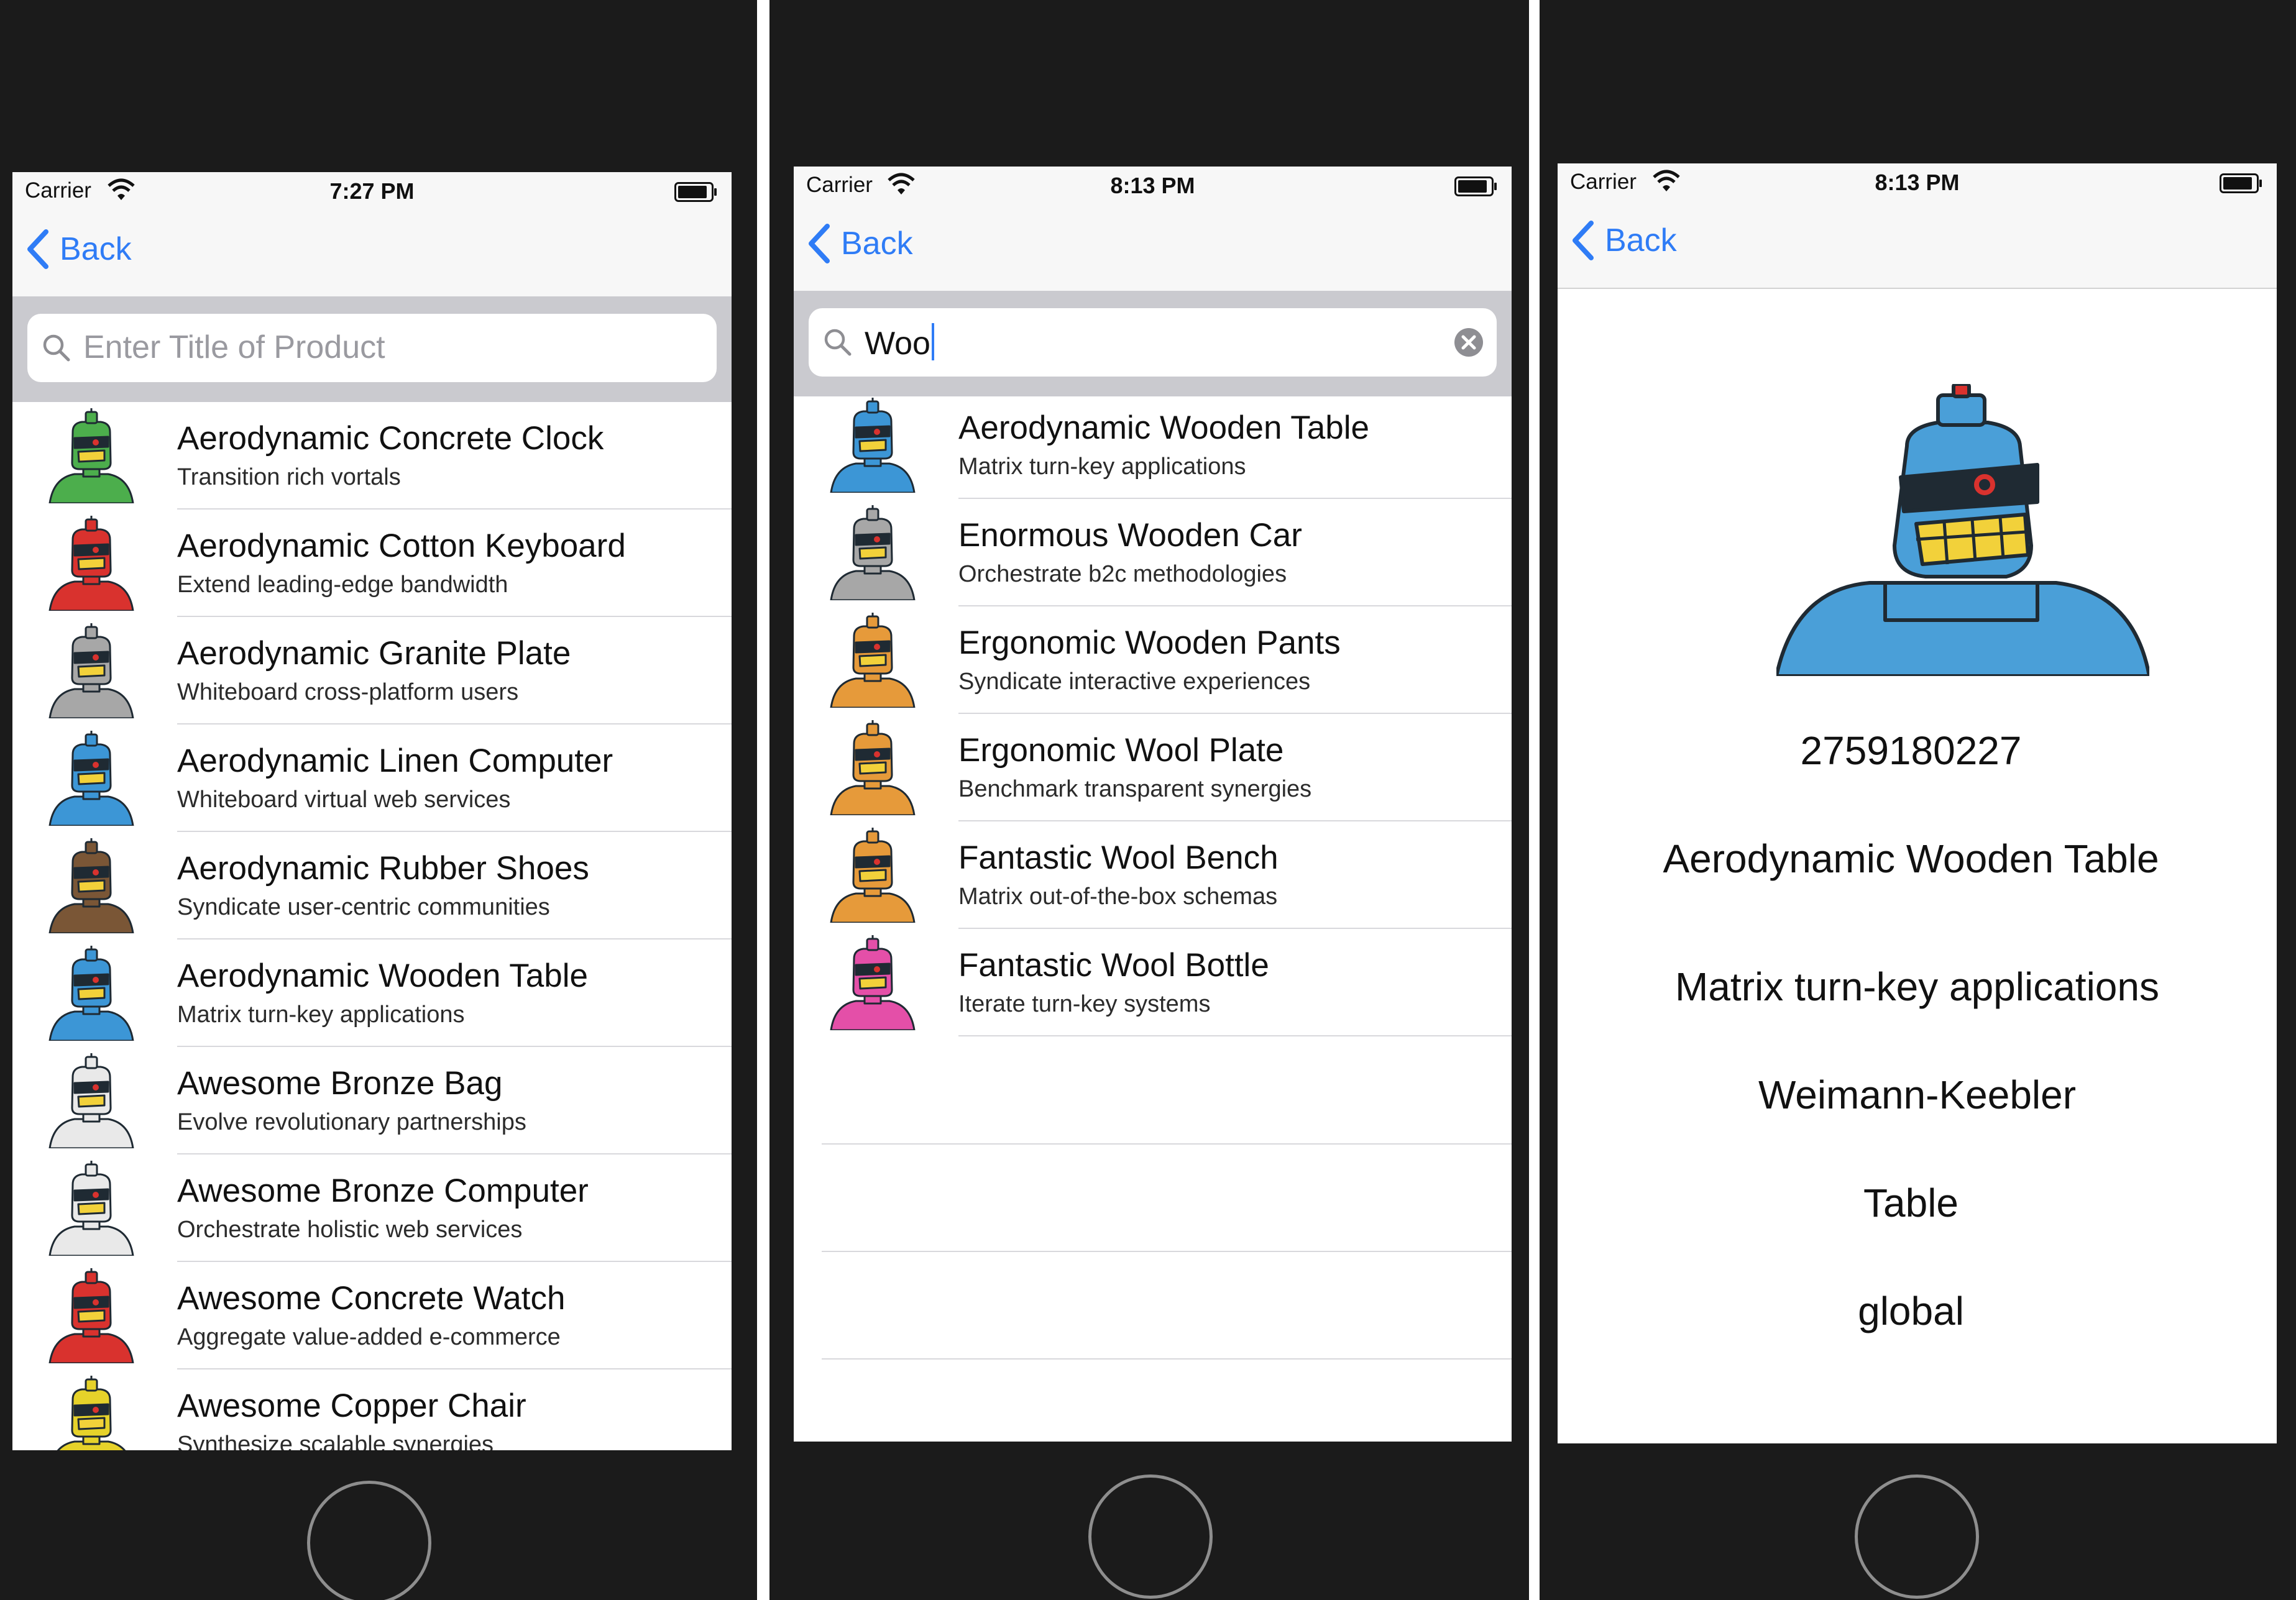 The image size is (2296, 1600). I want to click on item-title: Fantastic Wool Bench, so click(1118, 857).